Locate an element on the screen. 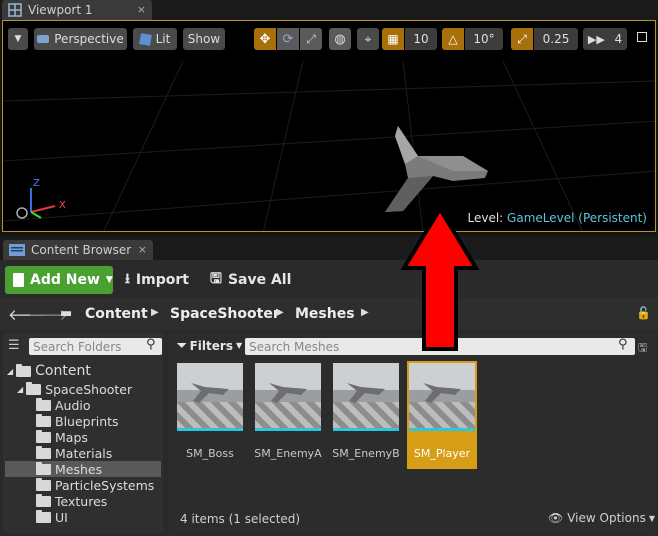 Image resolution: width=658 pixels, height=536 pixels. viewport-options-button: ▼ is located at coordinates (18, 39).